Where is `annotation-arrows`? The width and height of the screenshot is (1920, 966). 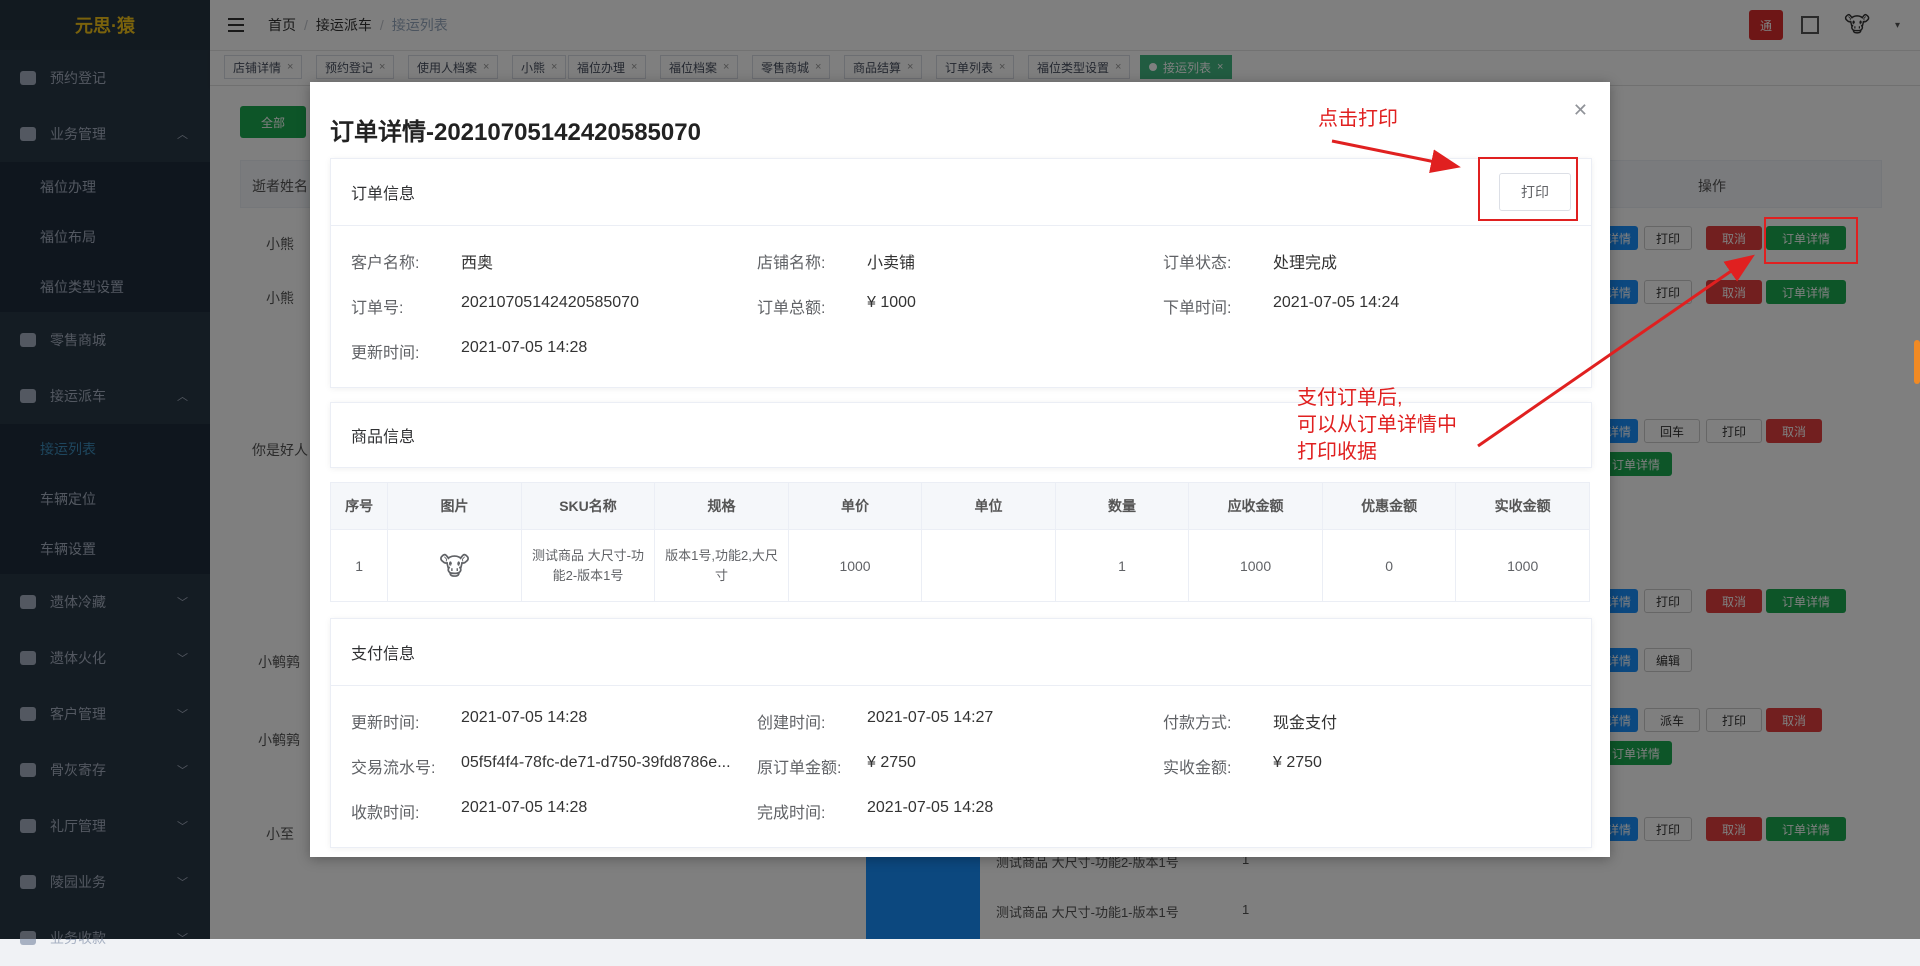 annotation-arrows is located at coordinates (1543, 293).